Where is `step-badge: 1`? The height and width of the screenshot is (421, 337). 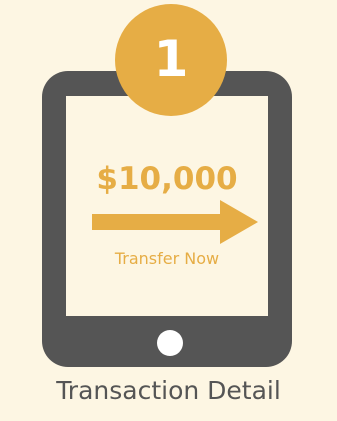
step-badge: 1 is located at coordinates (171, 60).